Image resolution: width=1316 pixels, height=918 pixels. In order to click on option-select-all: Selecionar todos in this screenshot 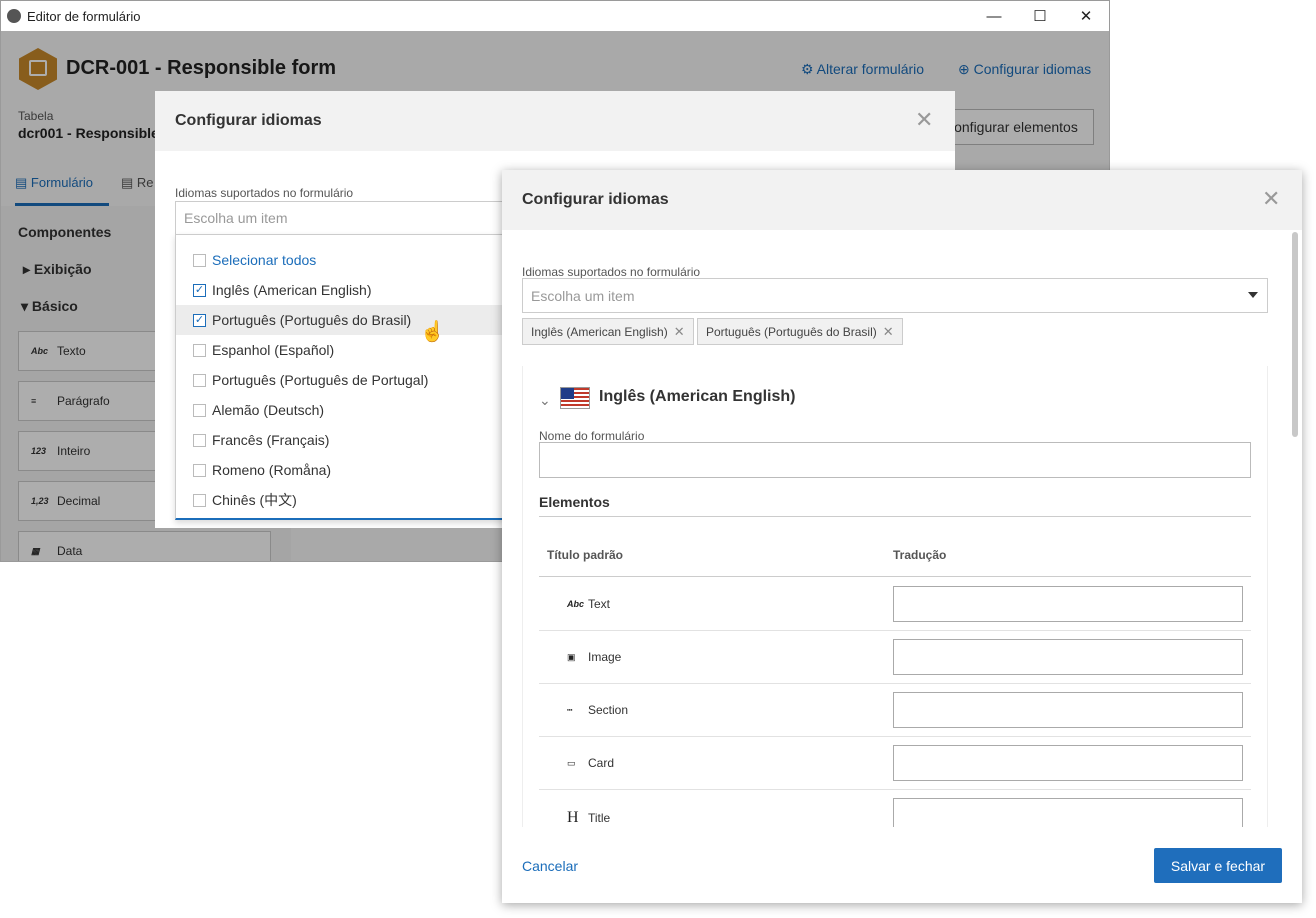, I will do `click(340, 260)`.